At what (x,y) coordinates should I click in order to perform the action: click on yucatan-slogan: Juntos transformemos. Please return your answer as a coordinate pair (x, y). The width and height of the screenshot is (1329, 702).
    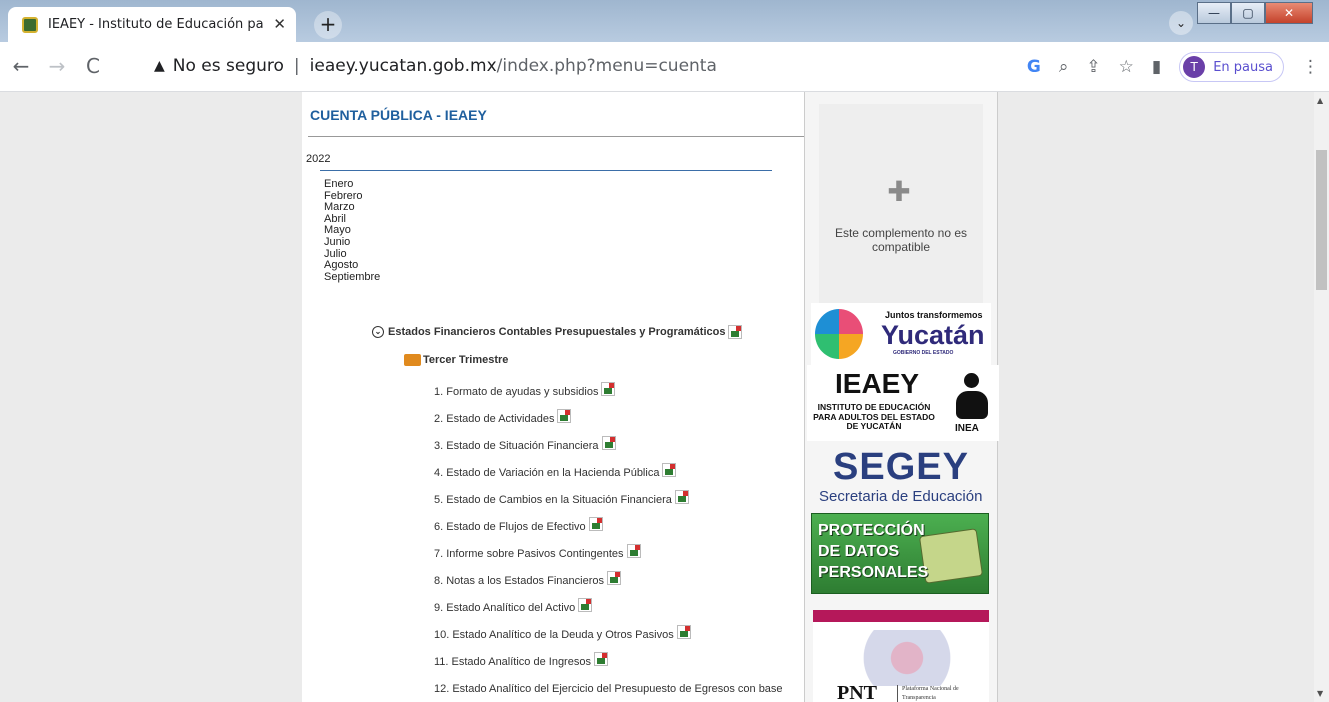
    Looking at the image, I should click on (934, 315).